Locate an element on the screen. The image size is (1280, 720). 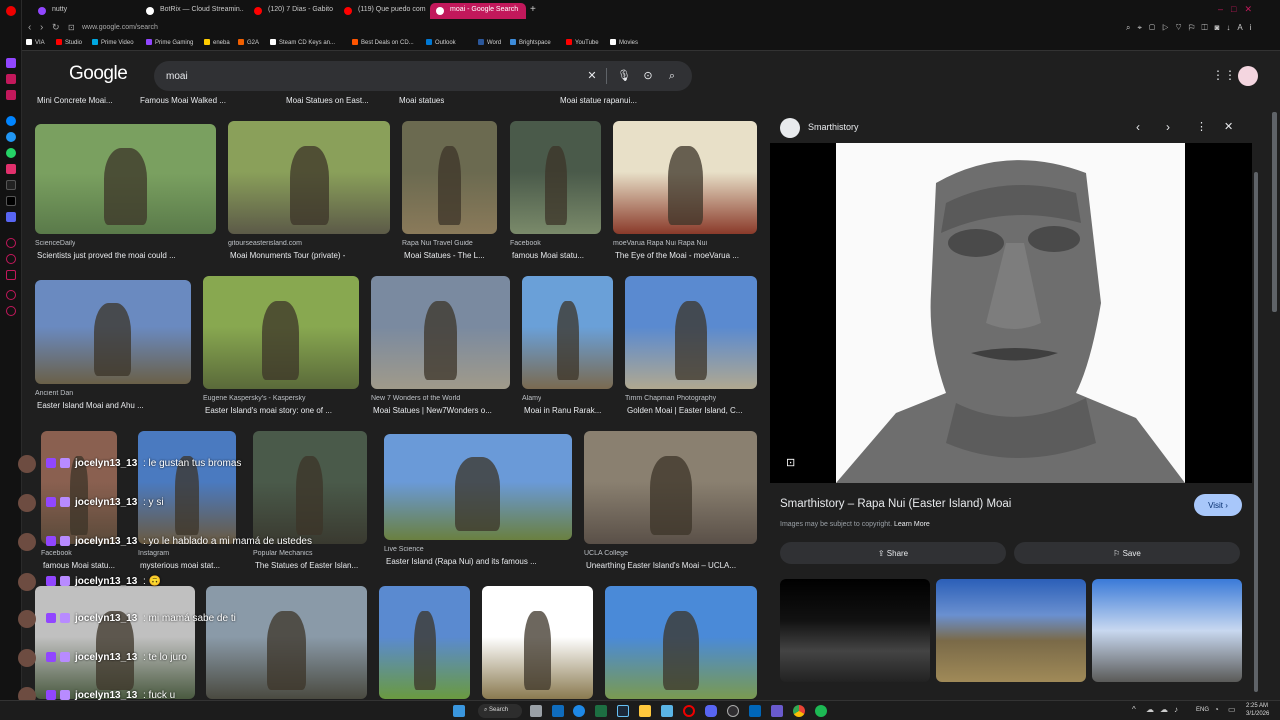
instagram-icon is located at coordinates (11, 169).